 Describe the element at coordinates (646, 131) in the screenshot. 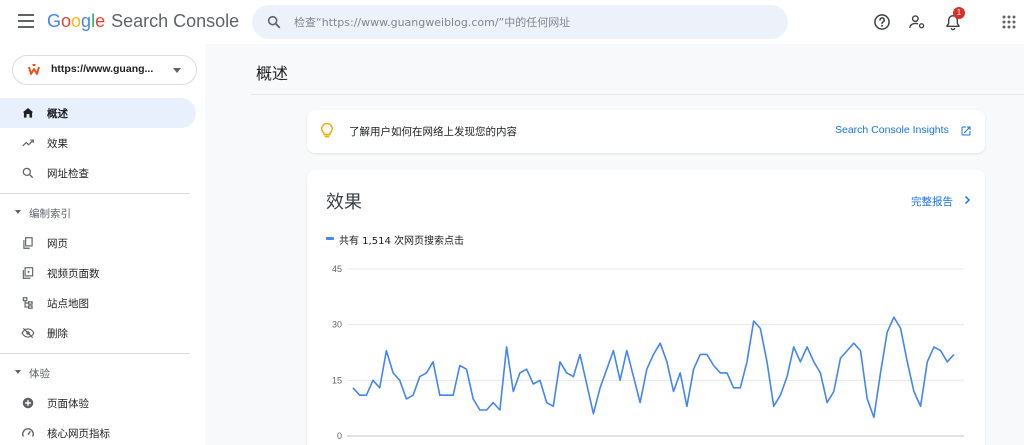

I see `insights-card: 了解用户如何在网络上发现您的内容 Search Console Insights` at that location.